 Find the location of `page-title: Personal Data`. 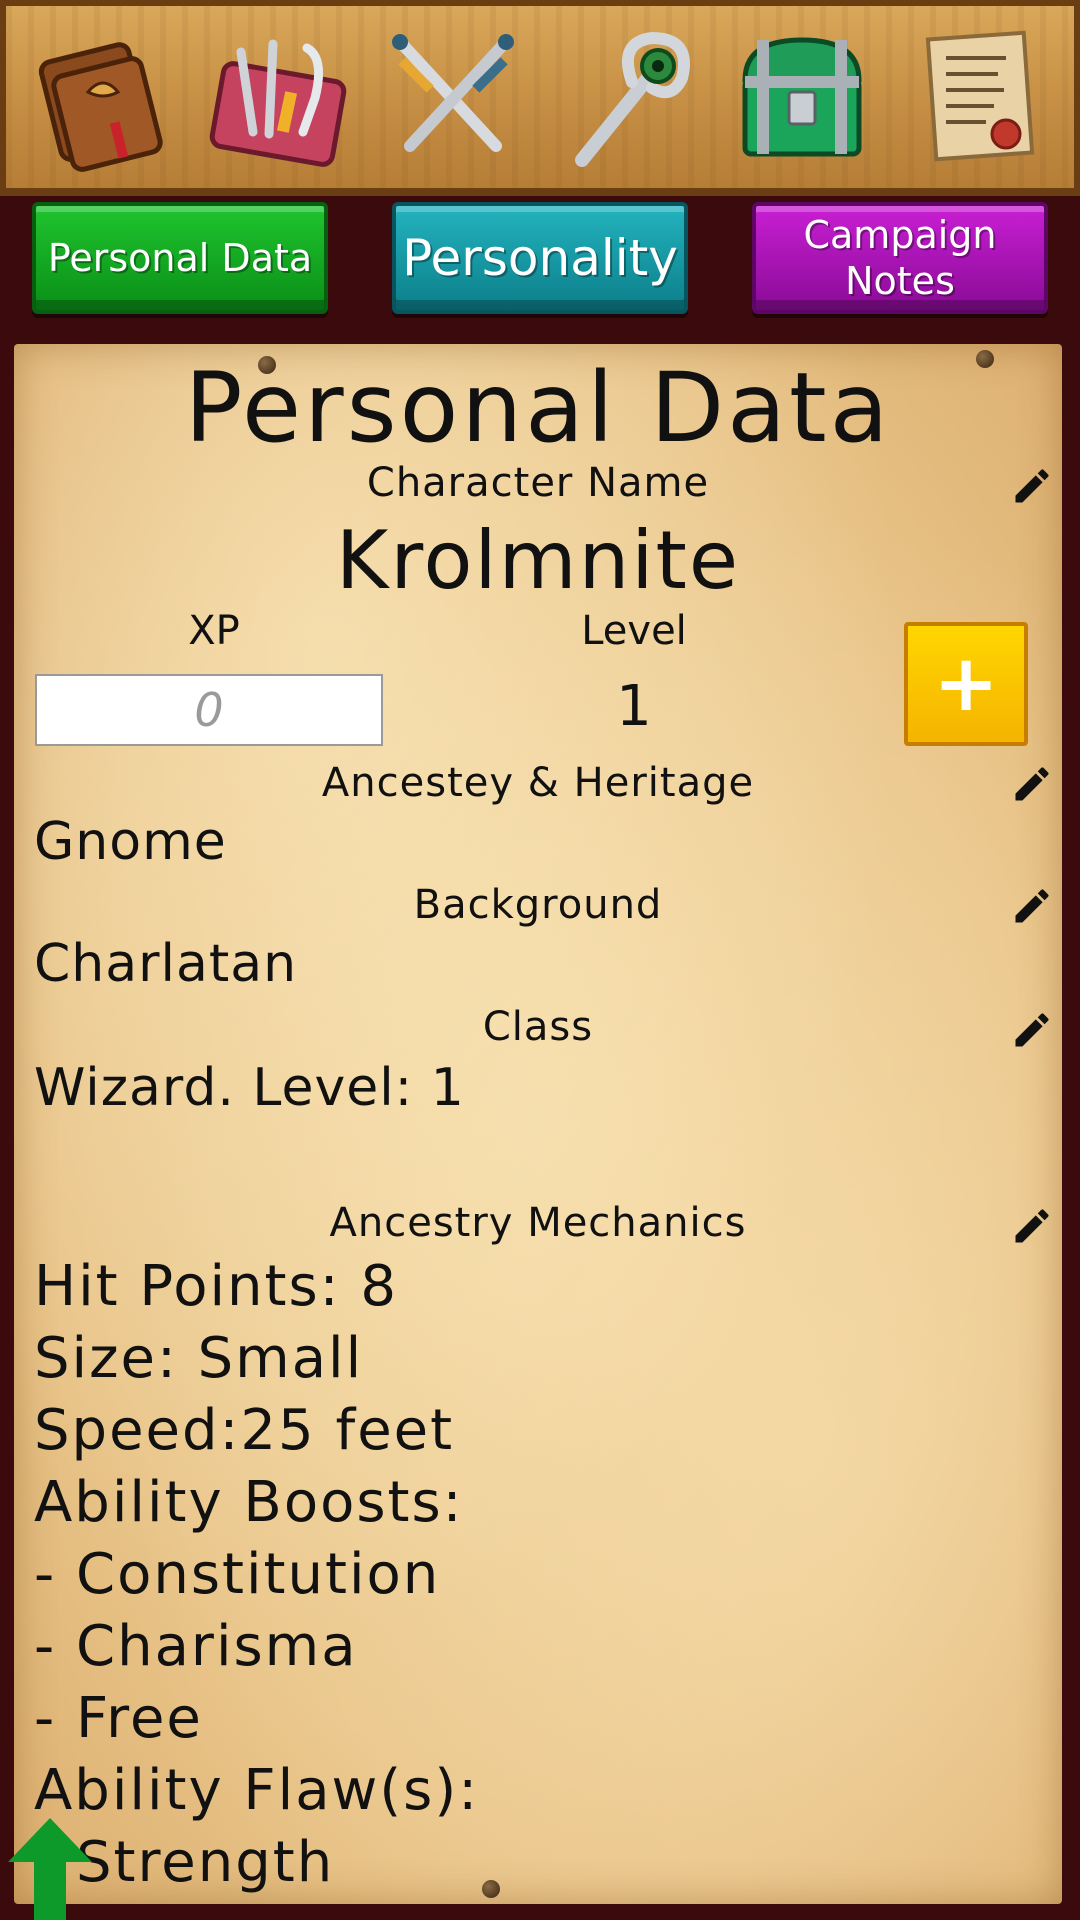

page-title: Personal Data is located at coordinates (538, 408).